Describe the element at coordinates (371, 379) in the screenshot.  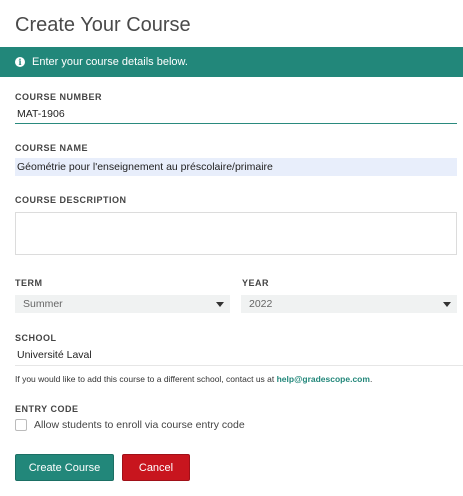
I see `help-text-suffix: .` at that location.